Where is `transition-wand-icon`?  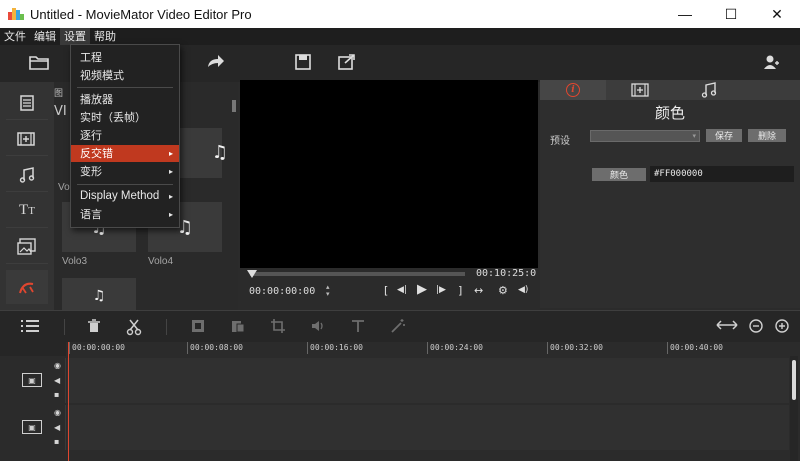 transition-wand-icon is located at coordinates (26, 288).